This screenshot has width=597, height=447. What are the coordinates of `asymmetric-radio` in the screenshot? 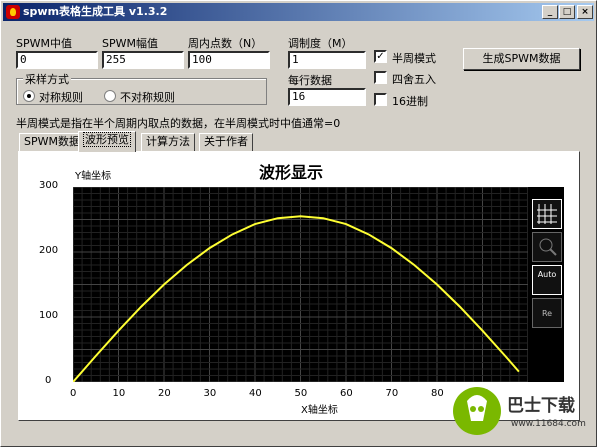 It's located at (110, 96).